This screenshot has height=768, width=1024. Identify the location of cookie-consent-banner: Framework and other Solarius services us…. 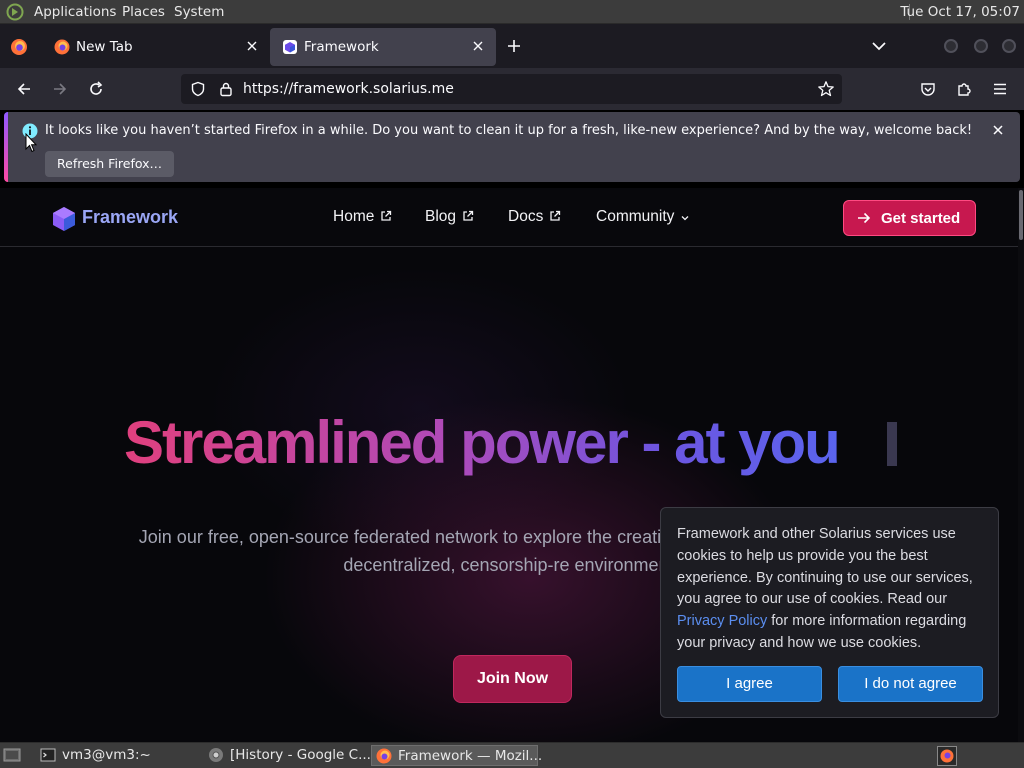
(829, 612).